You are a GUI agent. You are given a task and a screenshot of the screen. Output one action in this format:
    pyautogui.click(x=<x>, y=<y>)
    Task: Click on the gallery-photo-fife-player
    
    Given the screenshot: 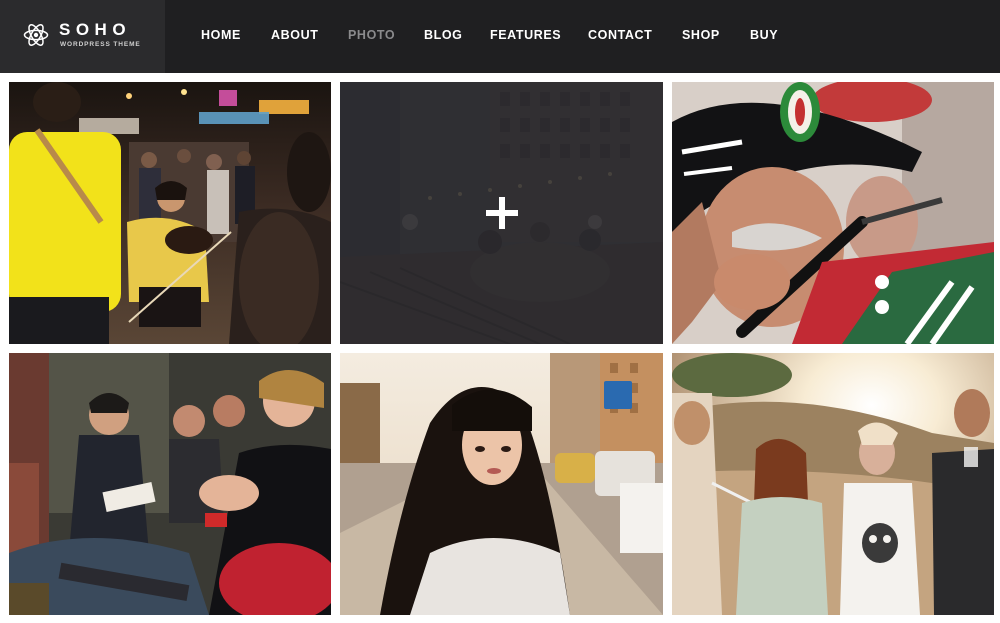 What is the action you would take?
    pyautogui.click(x=833, y=213)
    